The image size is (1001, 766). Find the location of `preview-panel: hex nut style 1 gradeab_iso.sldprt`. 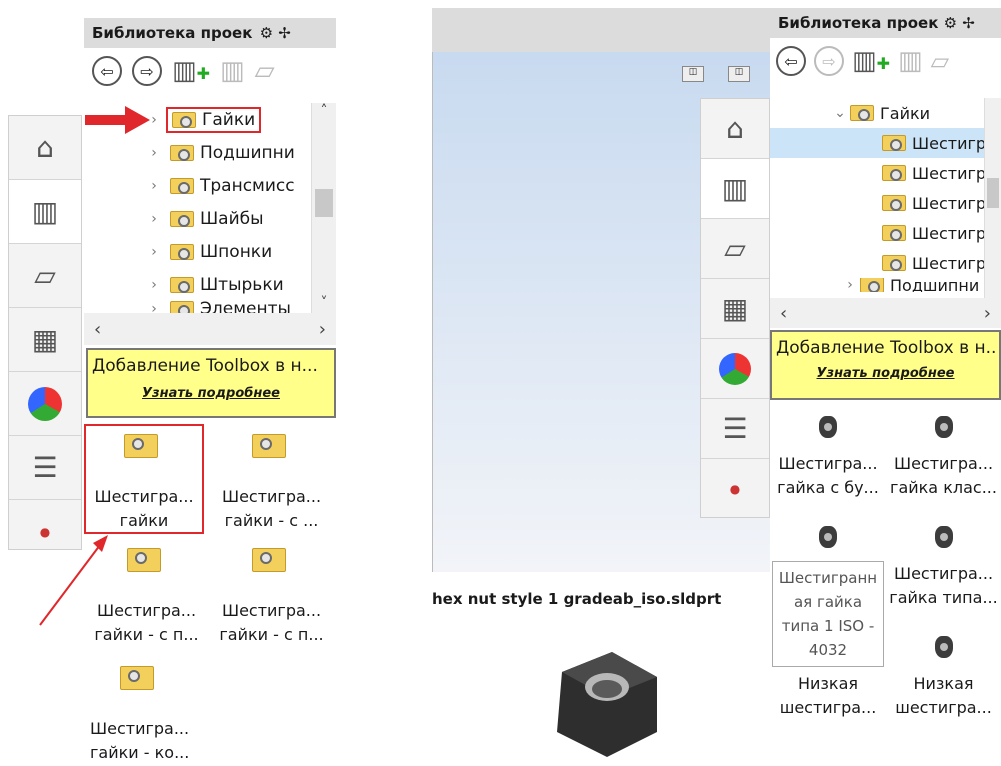

preview-panel: hex nut style 1 gradeab_iso.sldprt is located at coordinates (601, 669).